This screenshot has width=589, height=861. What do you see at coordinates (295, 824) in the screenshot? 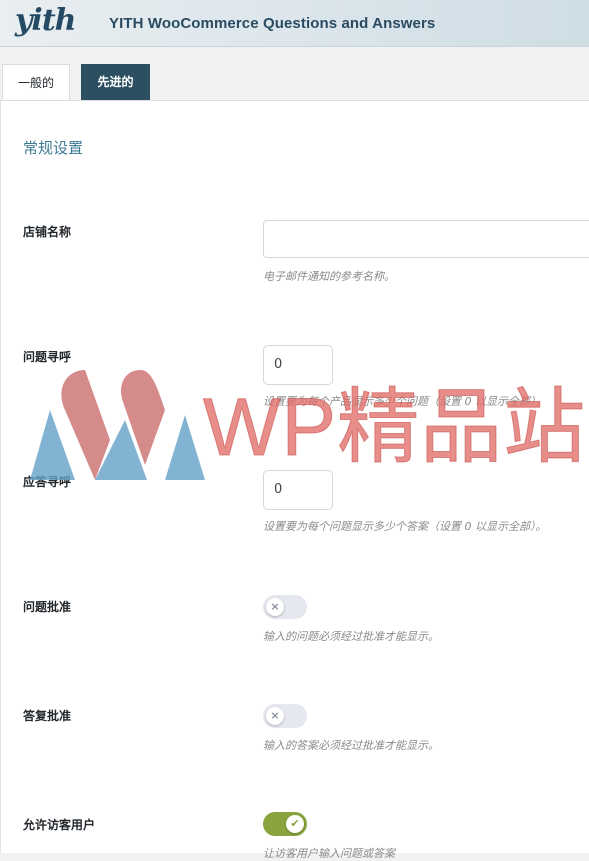
I see `checkmark-icon: ✔` at bounding box center [295, 824].